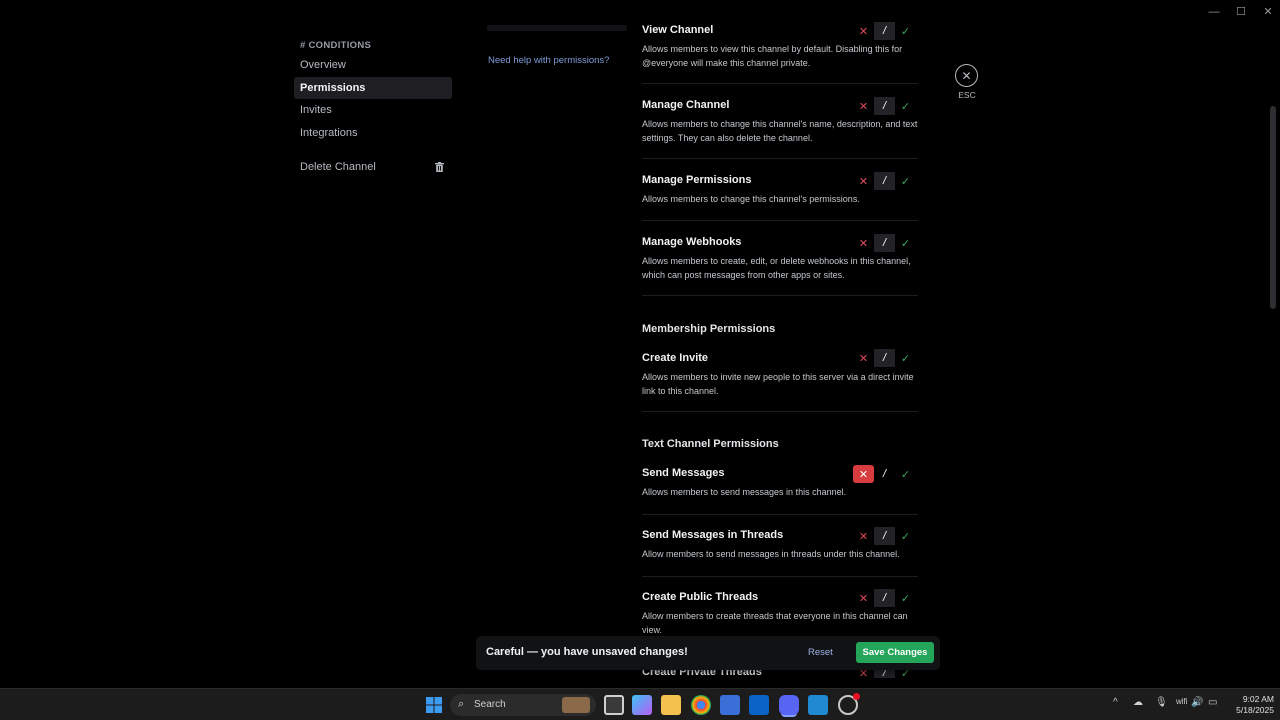 Image resolution: width=1280 pixels, height=720 pixels. What do you see at coordinates (967, 95) in the screenshot?
I see `esc-label: ESC` at bounding box center [967, 95].